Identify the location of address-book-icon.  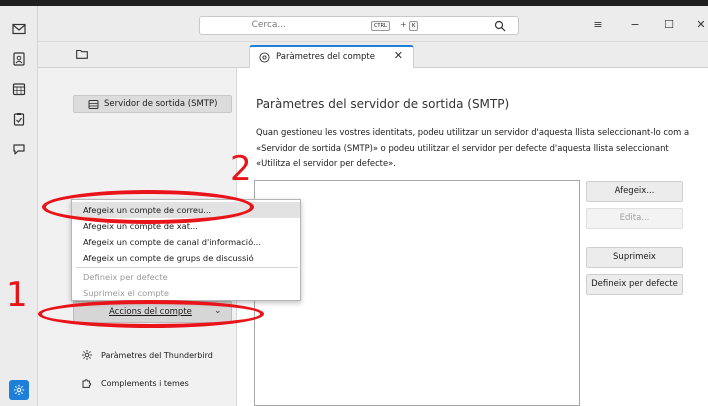
(19, 59).